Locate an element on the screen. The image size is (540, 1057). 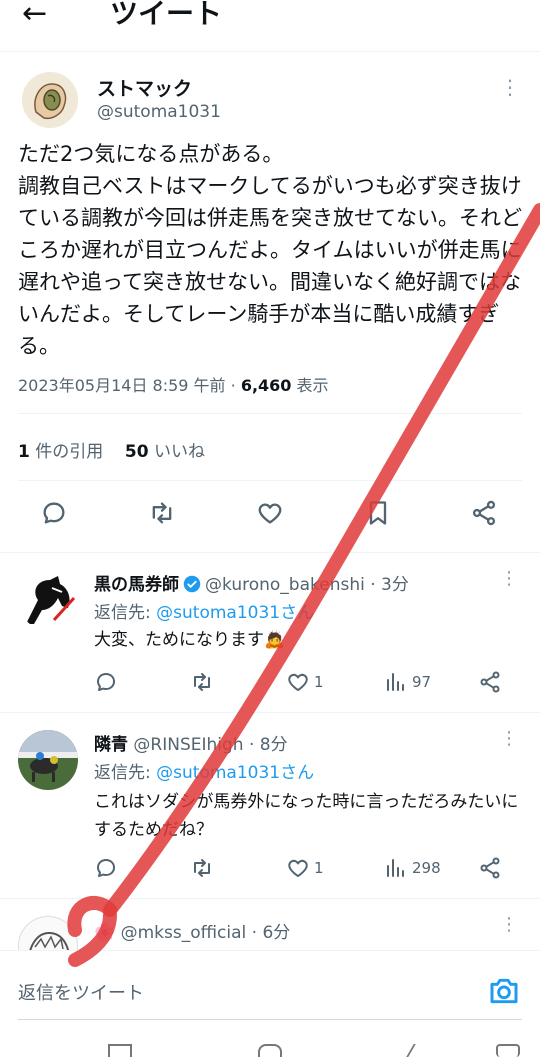
views-count: 97 is located at coordinates (422, 682).